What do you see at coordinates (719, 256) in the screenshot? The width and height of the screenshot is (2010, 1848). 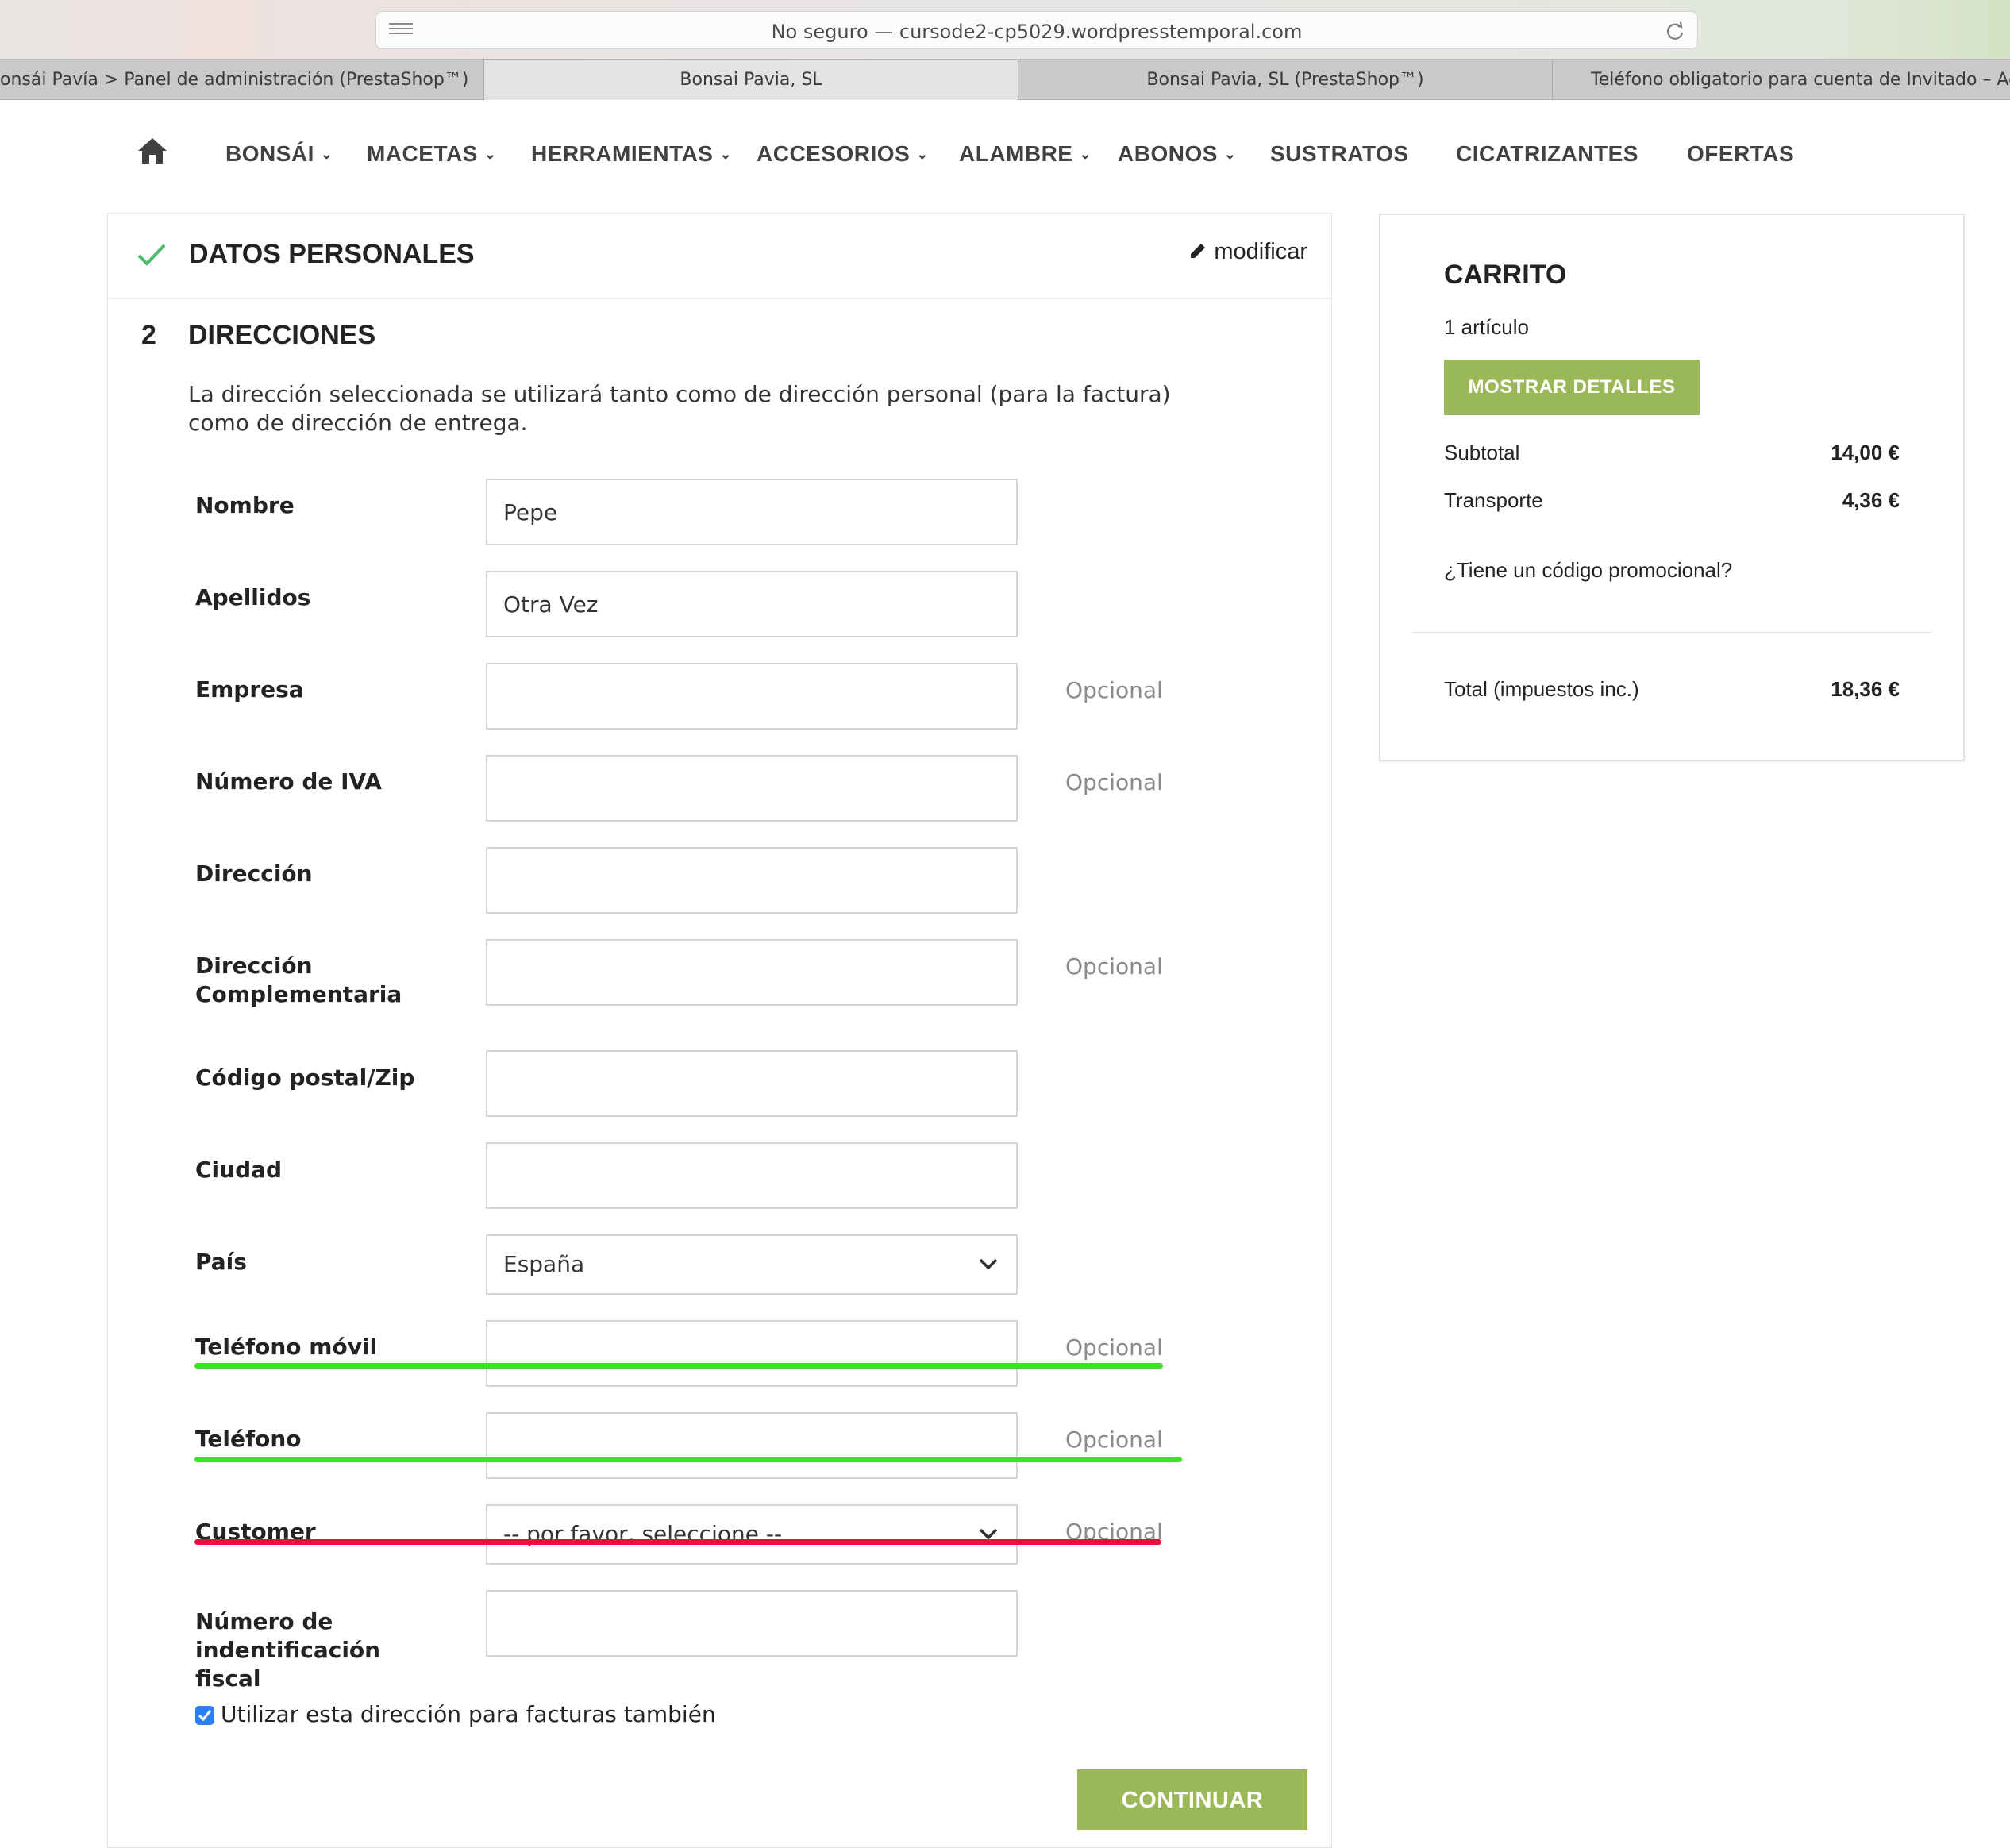 I see `step-personal-data: DATOS PERSONALES modificar` at bounding box center [719, 256].